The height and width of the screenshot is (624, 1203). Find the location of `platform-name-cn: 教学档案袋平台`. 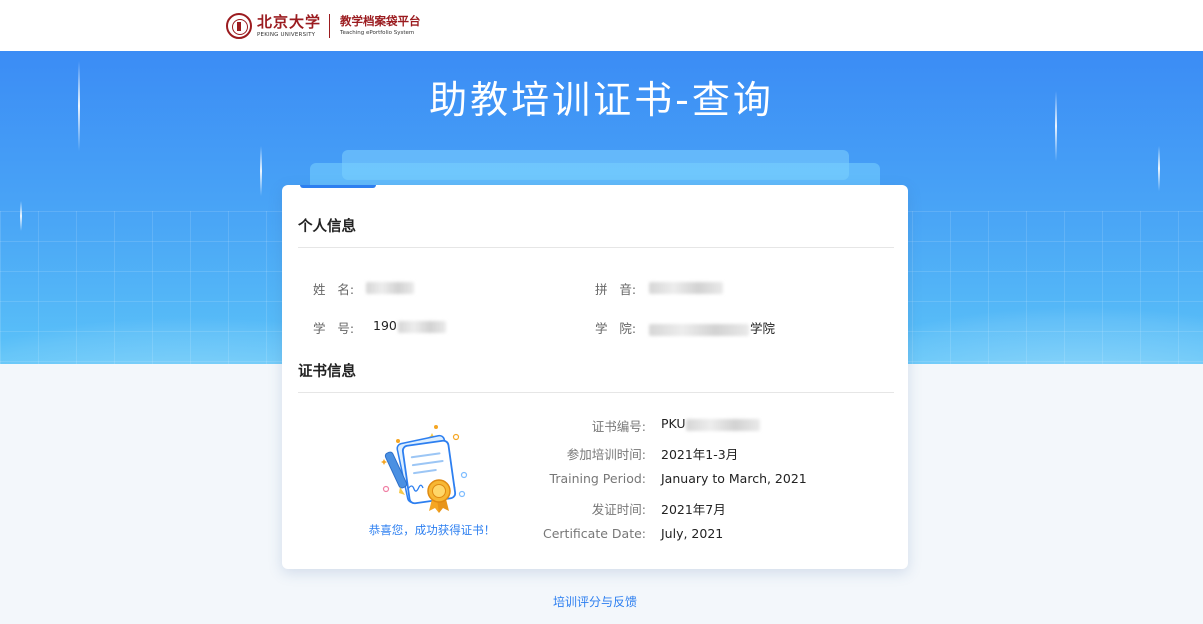

platform-name-cn: 教学档案袋平台 is located at coordinates (380, 21).